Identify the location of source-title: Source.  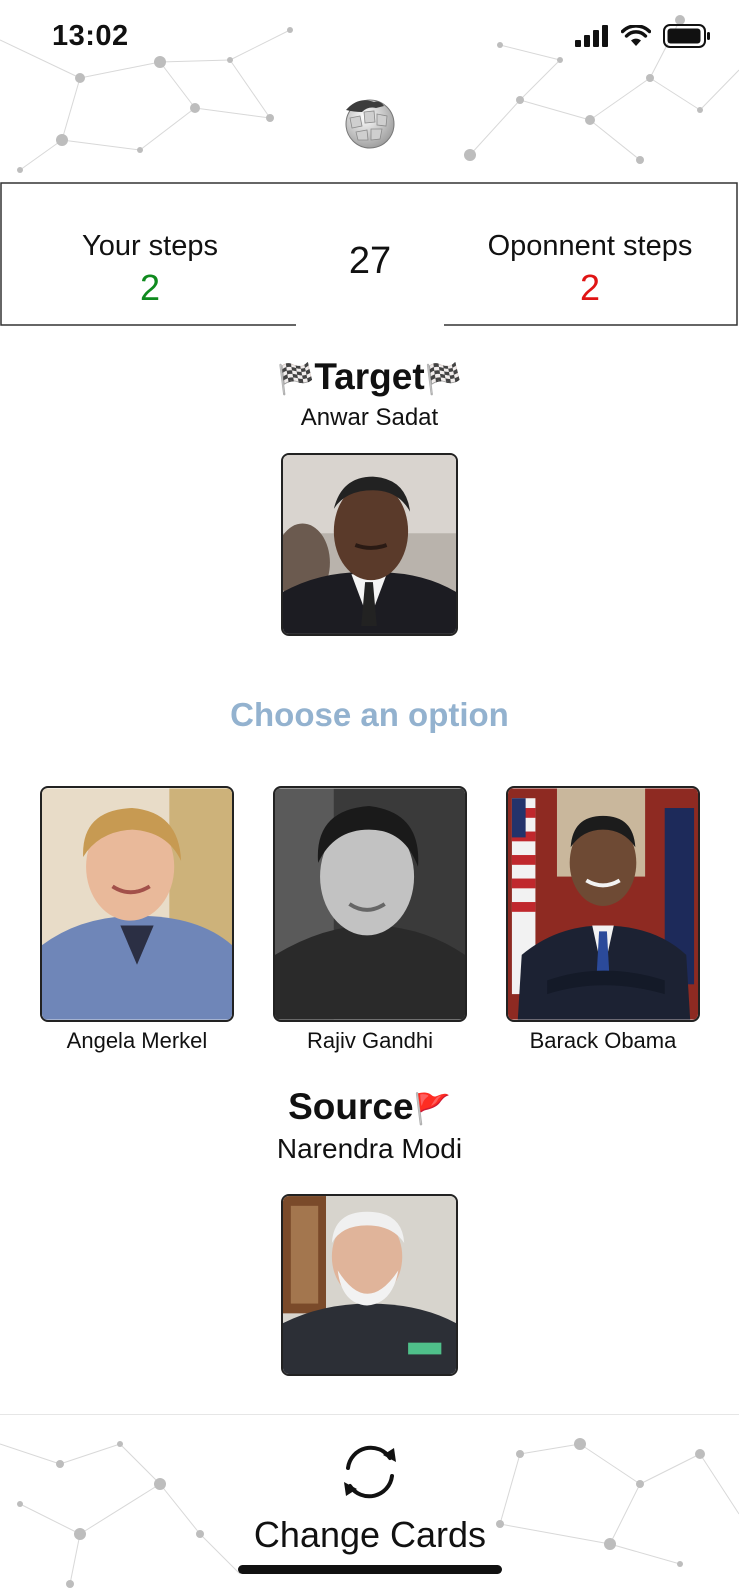
(351, 1106).